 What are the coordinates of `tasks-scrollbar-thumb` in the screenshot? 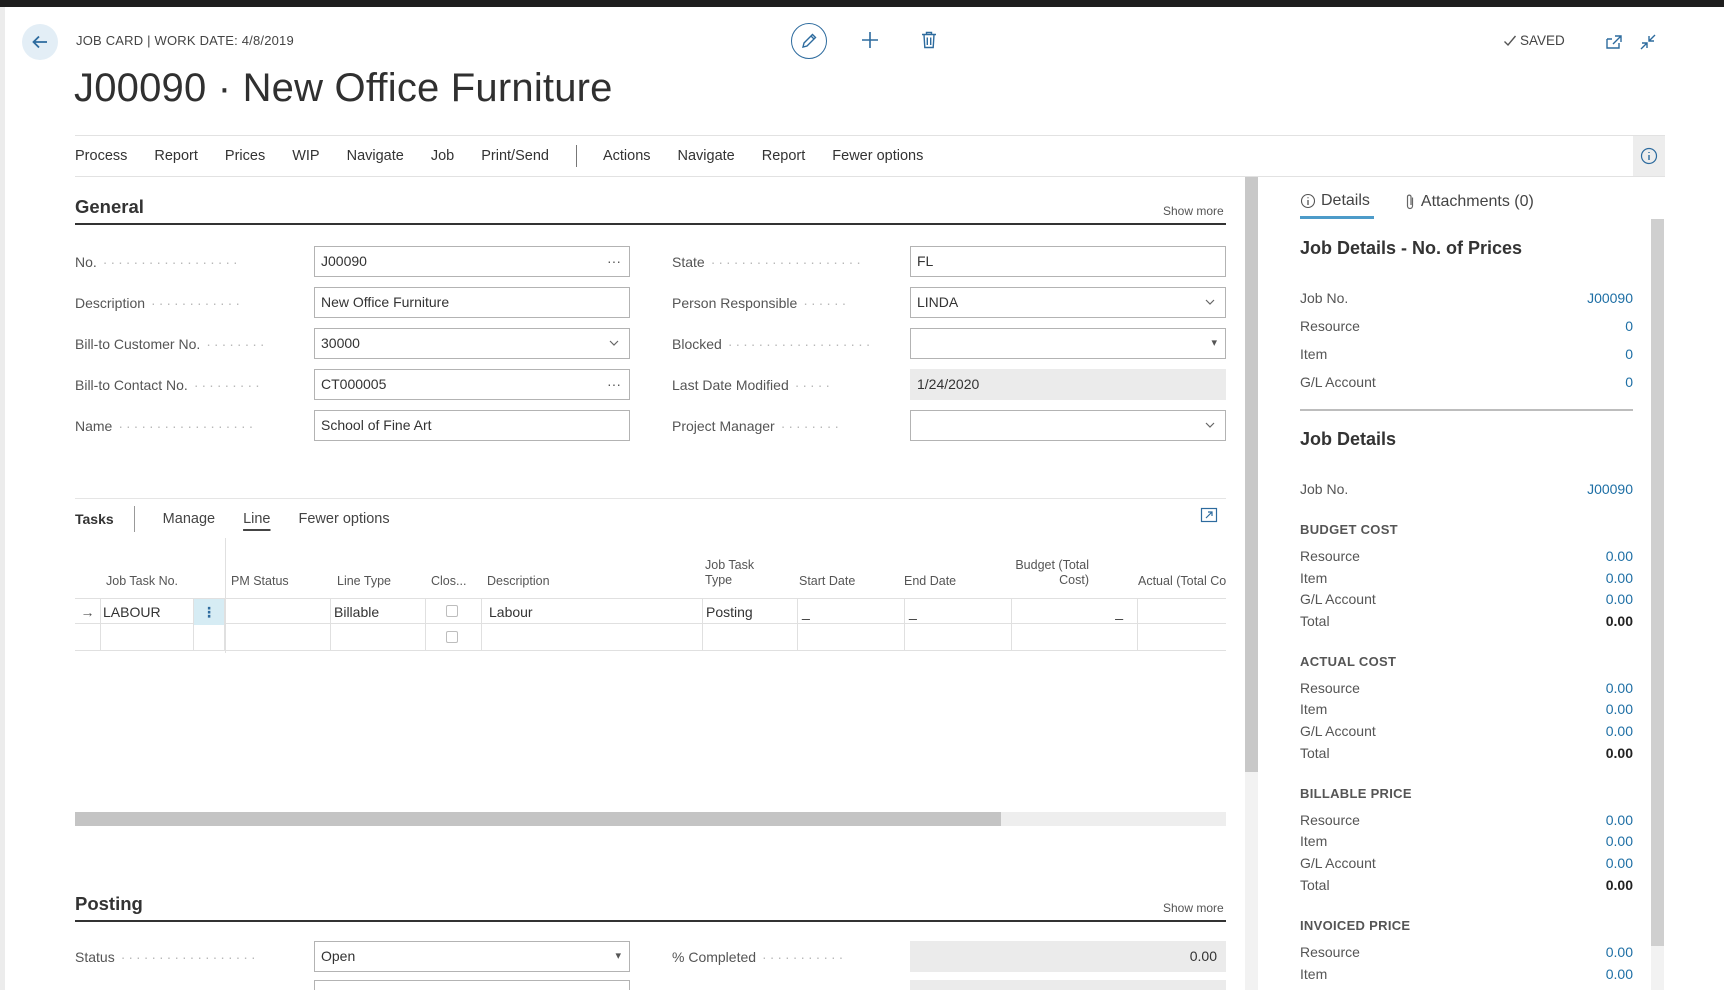 It's located at (538, 819).